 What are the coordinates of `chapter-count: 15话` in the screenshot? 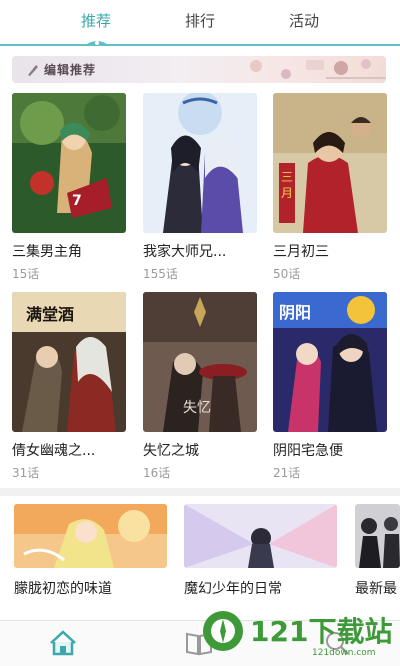 It's located at (26, 274).